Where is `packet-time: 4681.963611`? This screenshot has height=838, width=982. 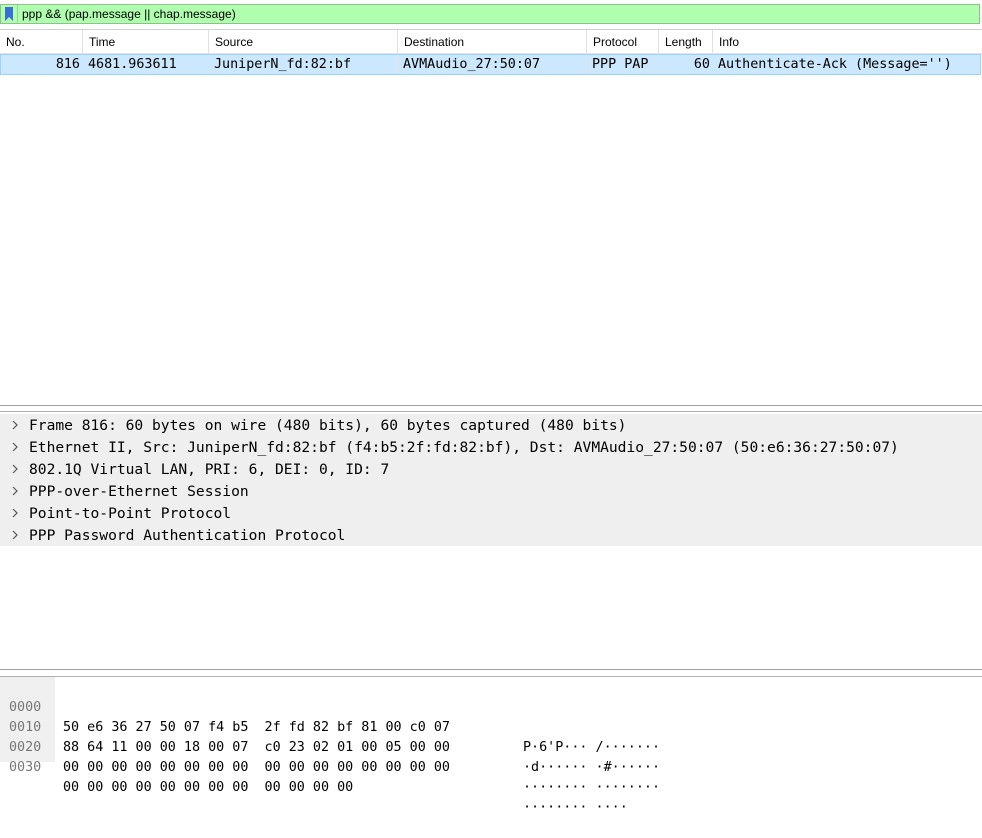 packet-time: 4681.963611 is located at coordinates (132, 64).